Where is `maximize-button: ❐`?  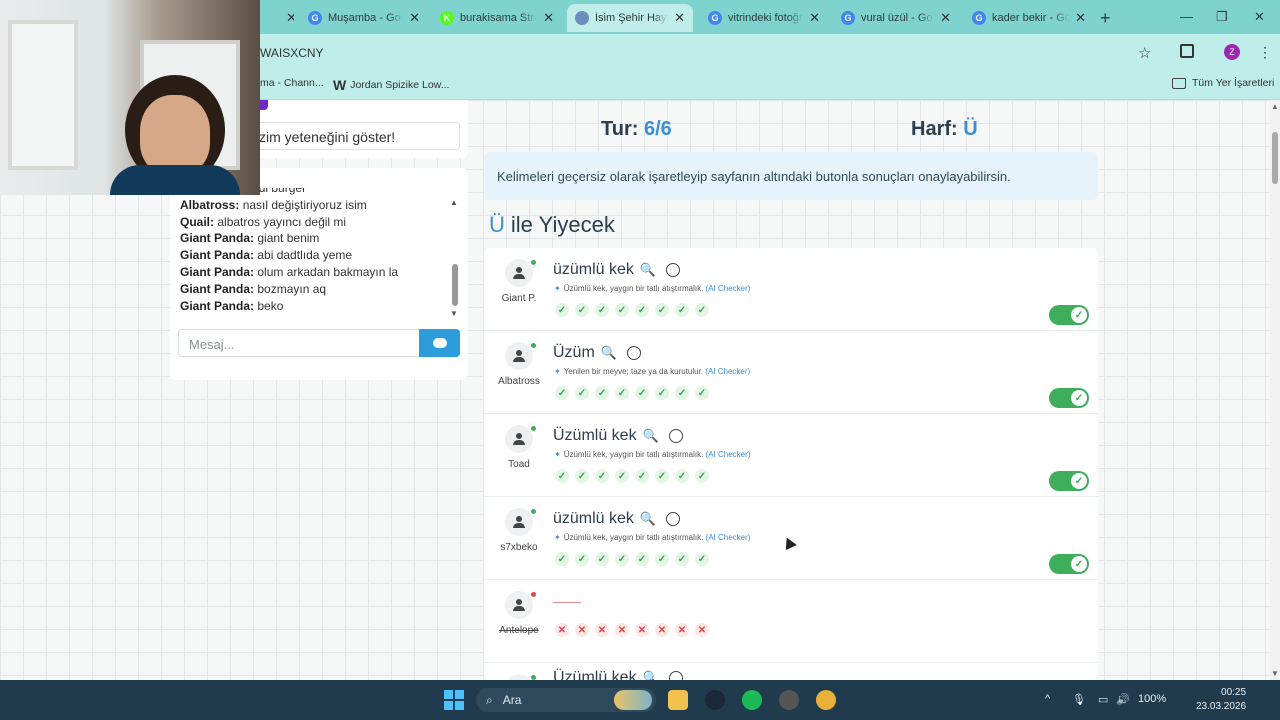
maximize-button: ❐ is located at coordinates (1222, 17).